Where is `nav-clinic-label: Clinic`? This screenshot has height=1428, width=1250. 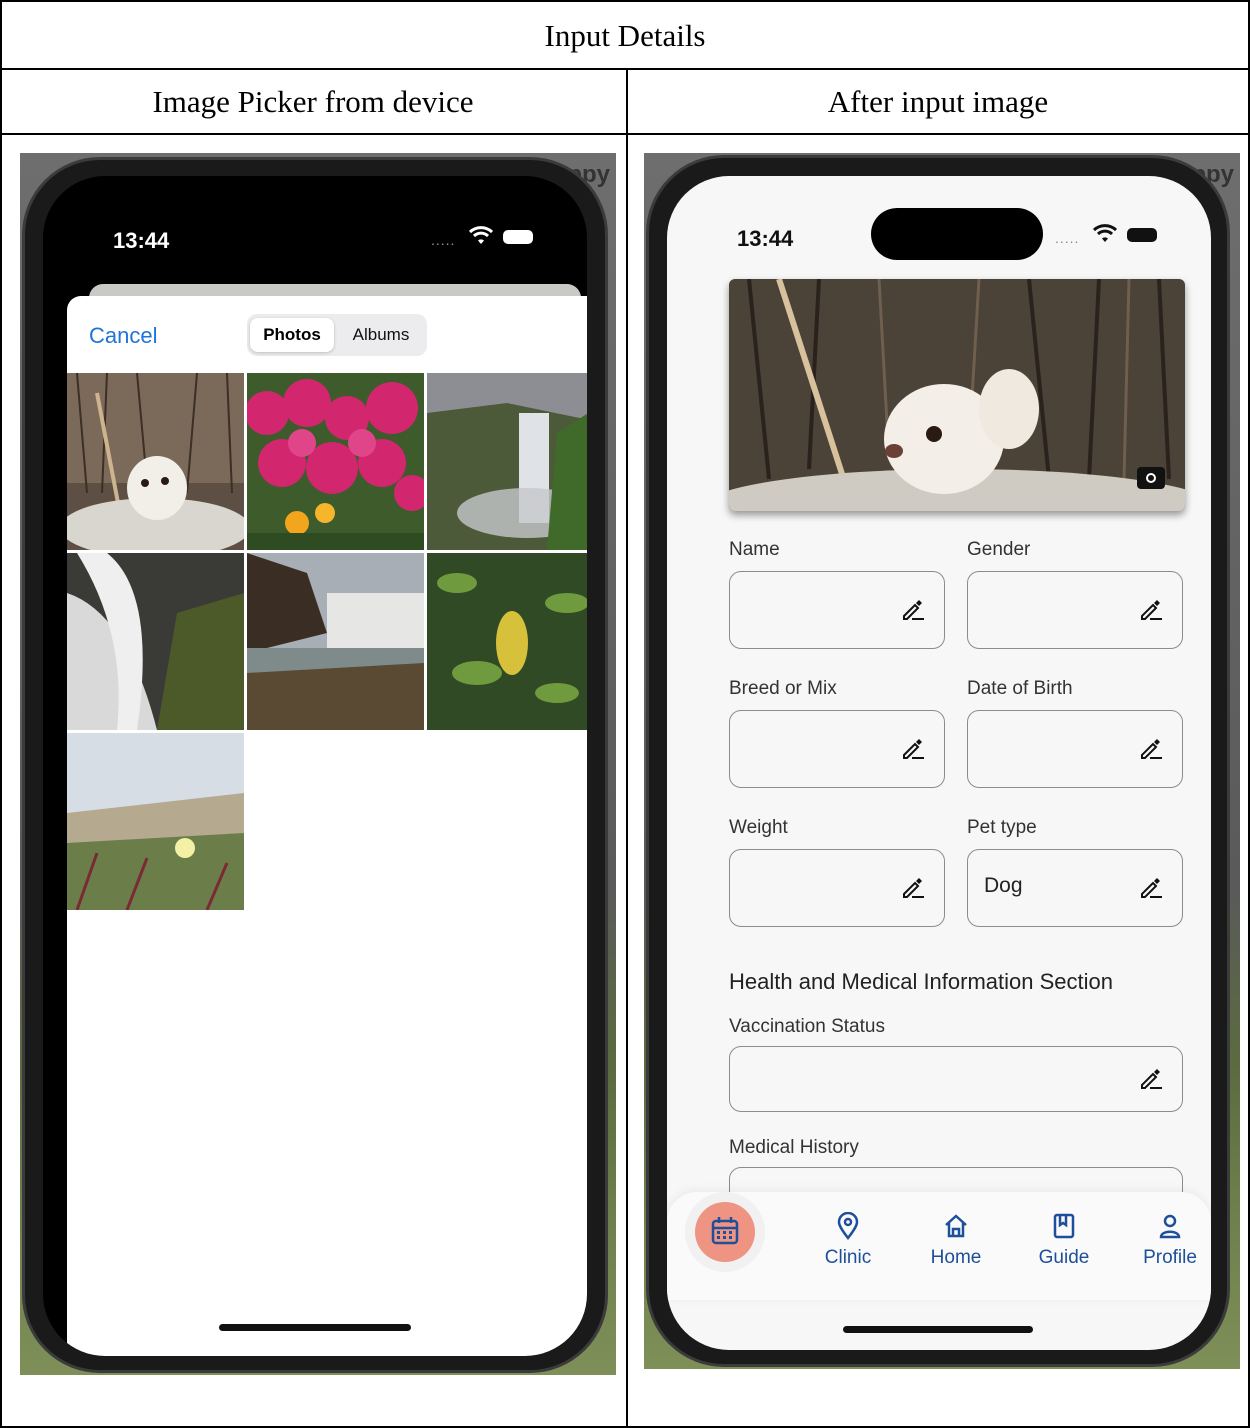
nav-clinic-label: Clinic is located at coordinates (848, 1257).